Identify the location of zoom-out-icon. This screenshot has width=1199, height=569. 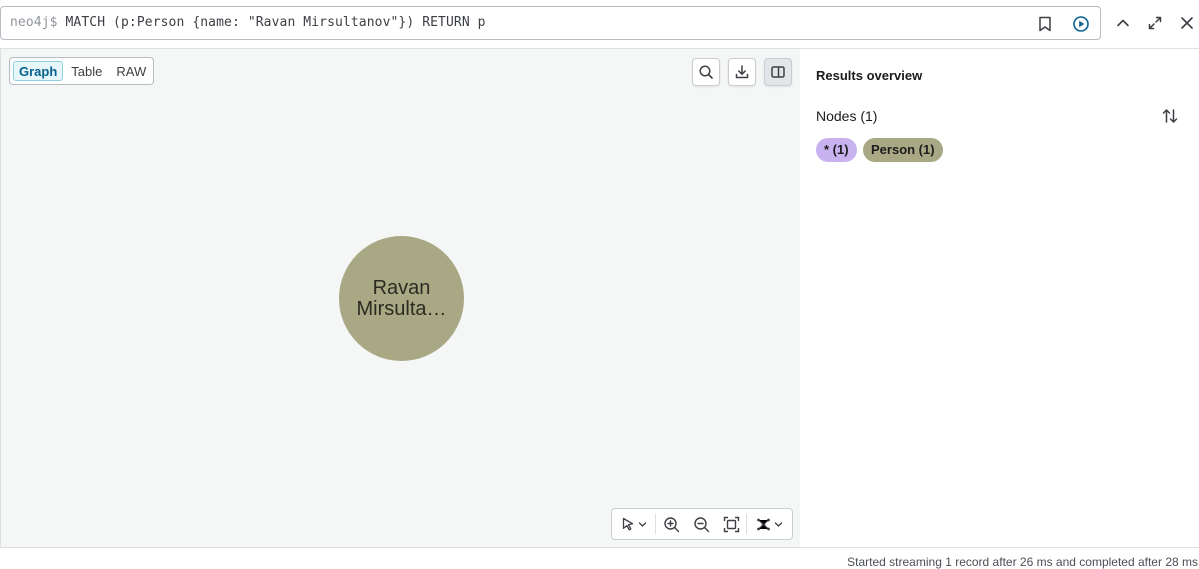
(701, 524).